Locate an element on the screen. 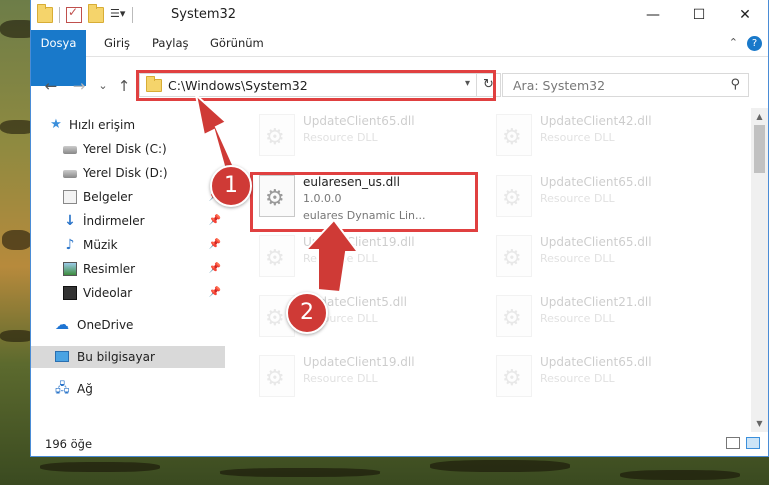 Image resolution: width=769 pixels, height=485 pixels. new-folder-icon is located at coordinates (96, 13).